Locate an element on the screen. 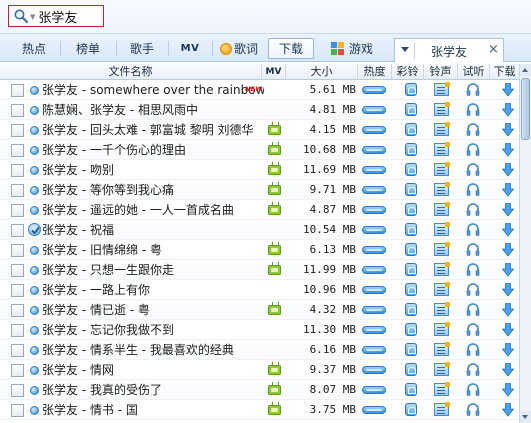 The image size is (531, 423). song-title: 张学友 - 等你等到我心痛 is located at coordinates (153, 190).